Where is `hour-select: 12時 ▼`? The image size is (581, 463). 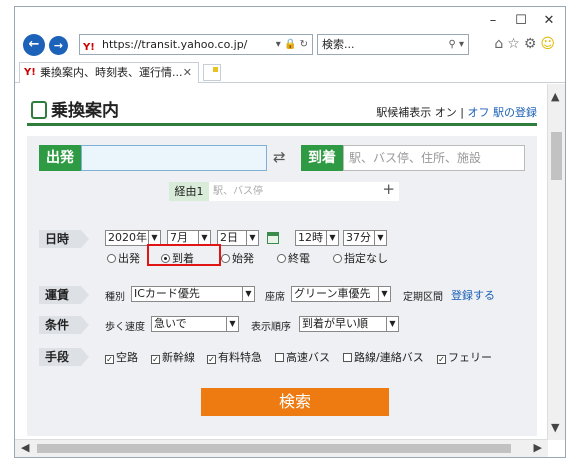
hour-select: 12時 ▼ is located at coordinates (317, 238).